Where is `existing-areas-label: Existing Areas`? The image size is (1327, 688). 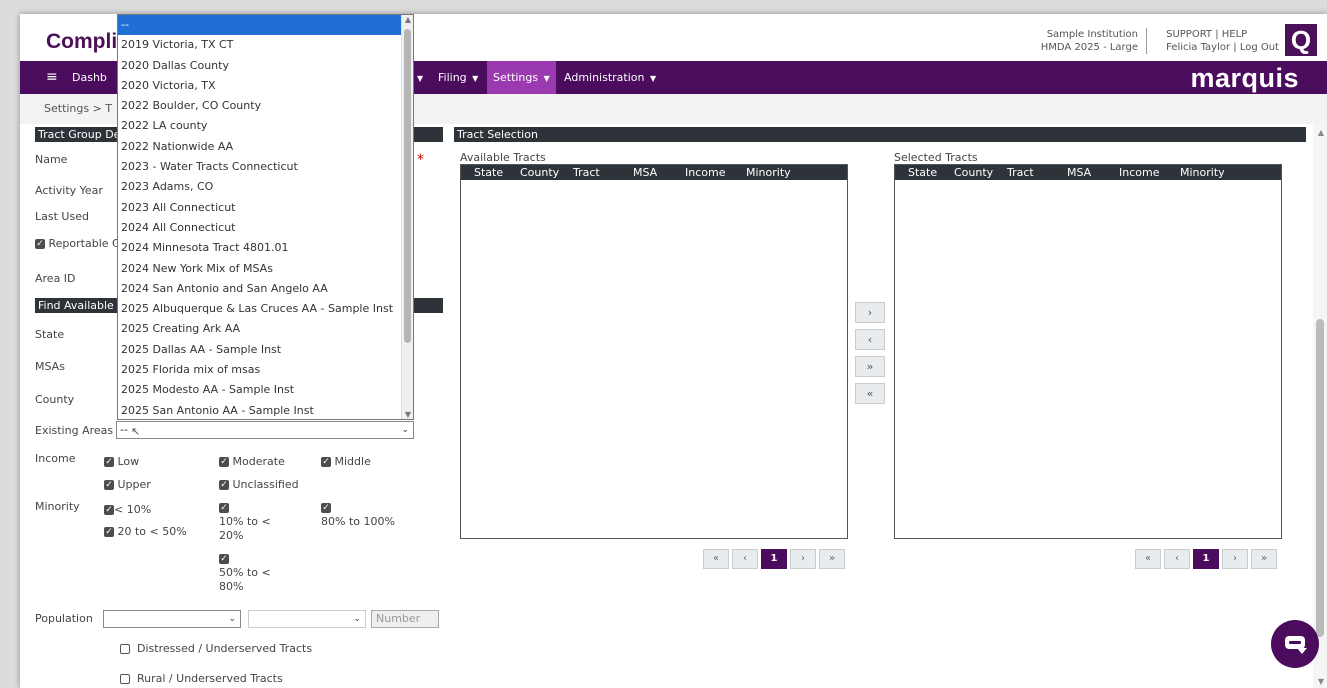 existing-areas-label: Existing Areas is located at coordinates (74, 430).